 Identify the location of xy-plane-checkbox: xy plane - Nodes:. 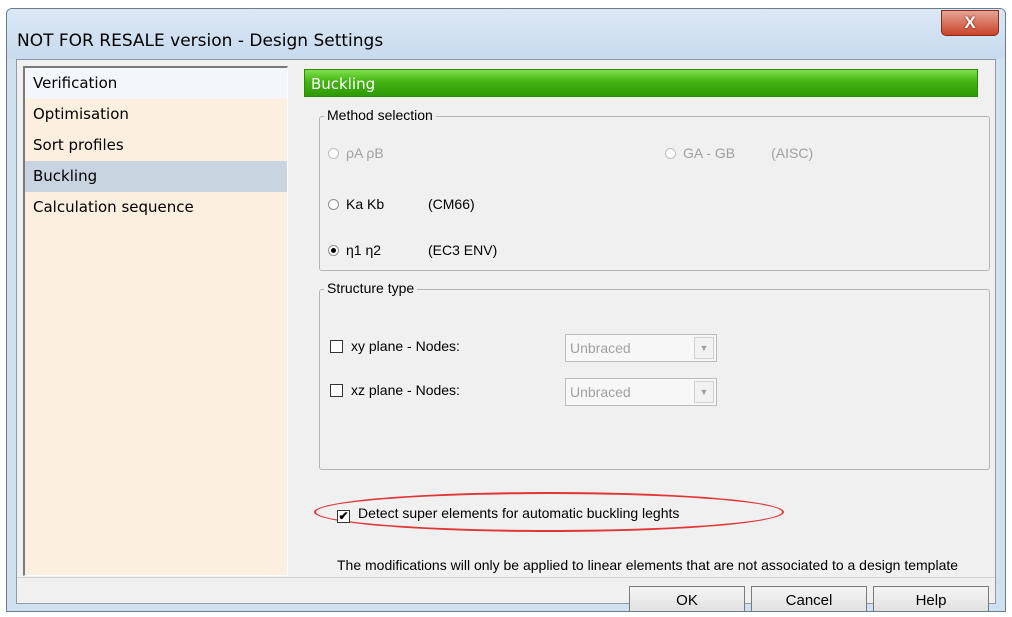
(395, 346).